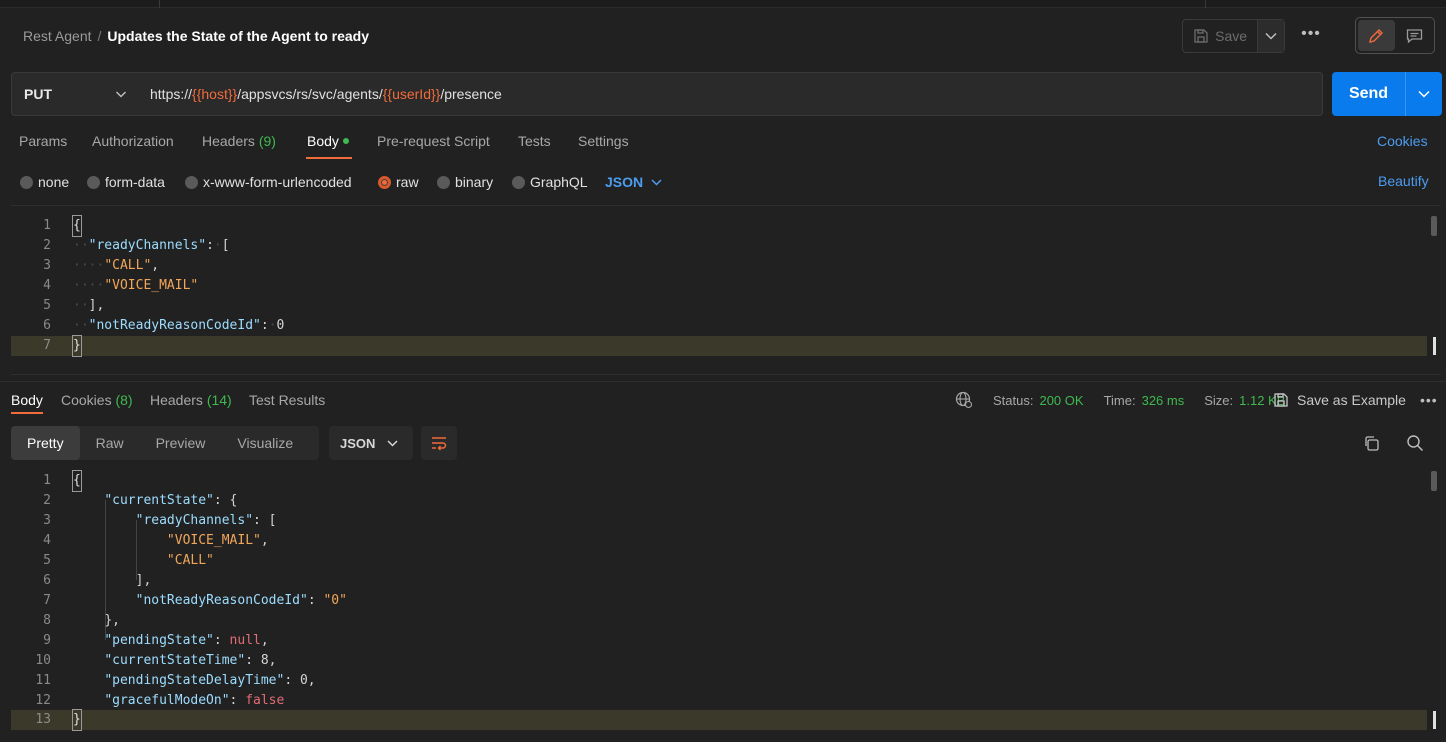  What do you see at coordinates (44, 182) in the screenshot?
I see `radio-none: none` at bounding box center [44, 182].